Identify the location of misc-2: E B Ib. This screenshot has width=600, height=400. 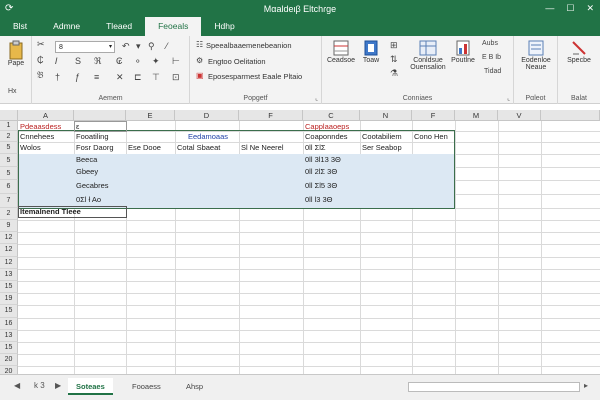
(491, 57).